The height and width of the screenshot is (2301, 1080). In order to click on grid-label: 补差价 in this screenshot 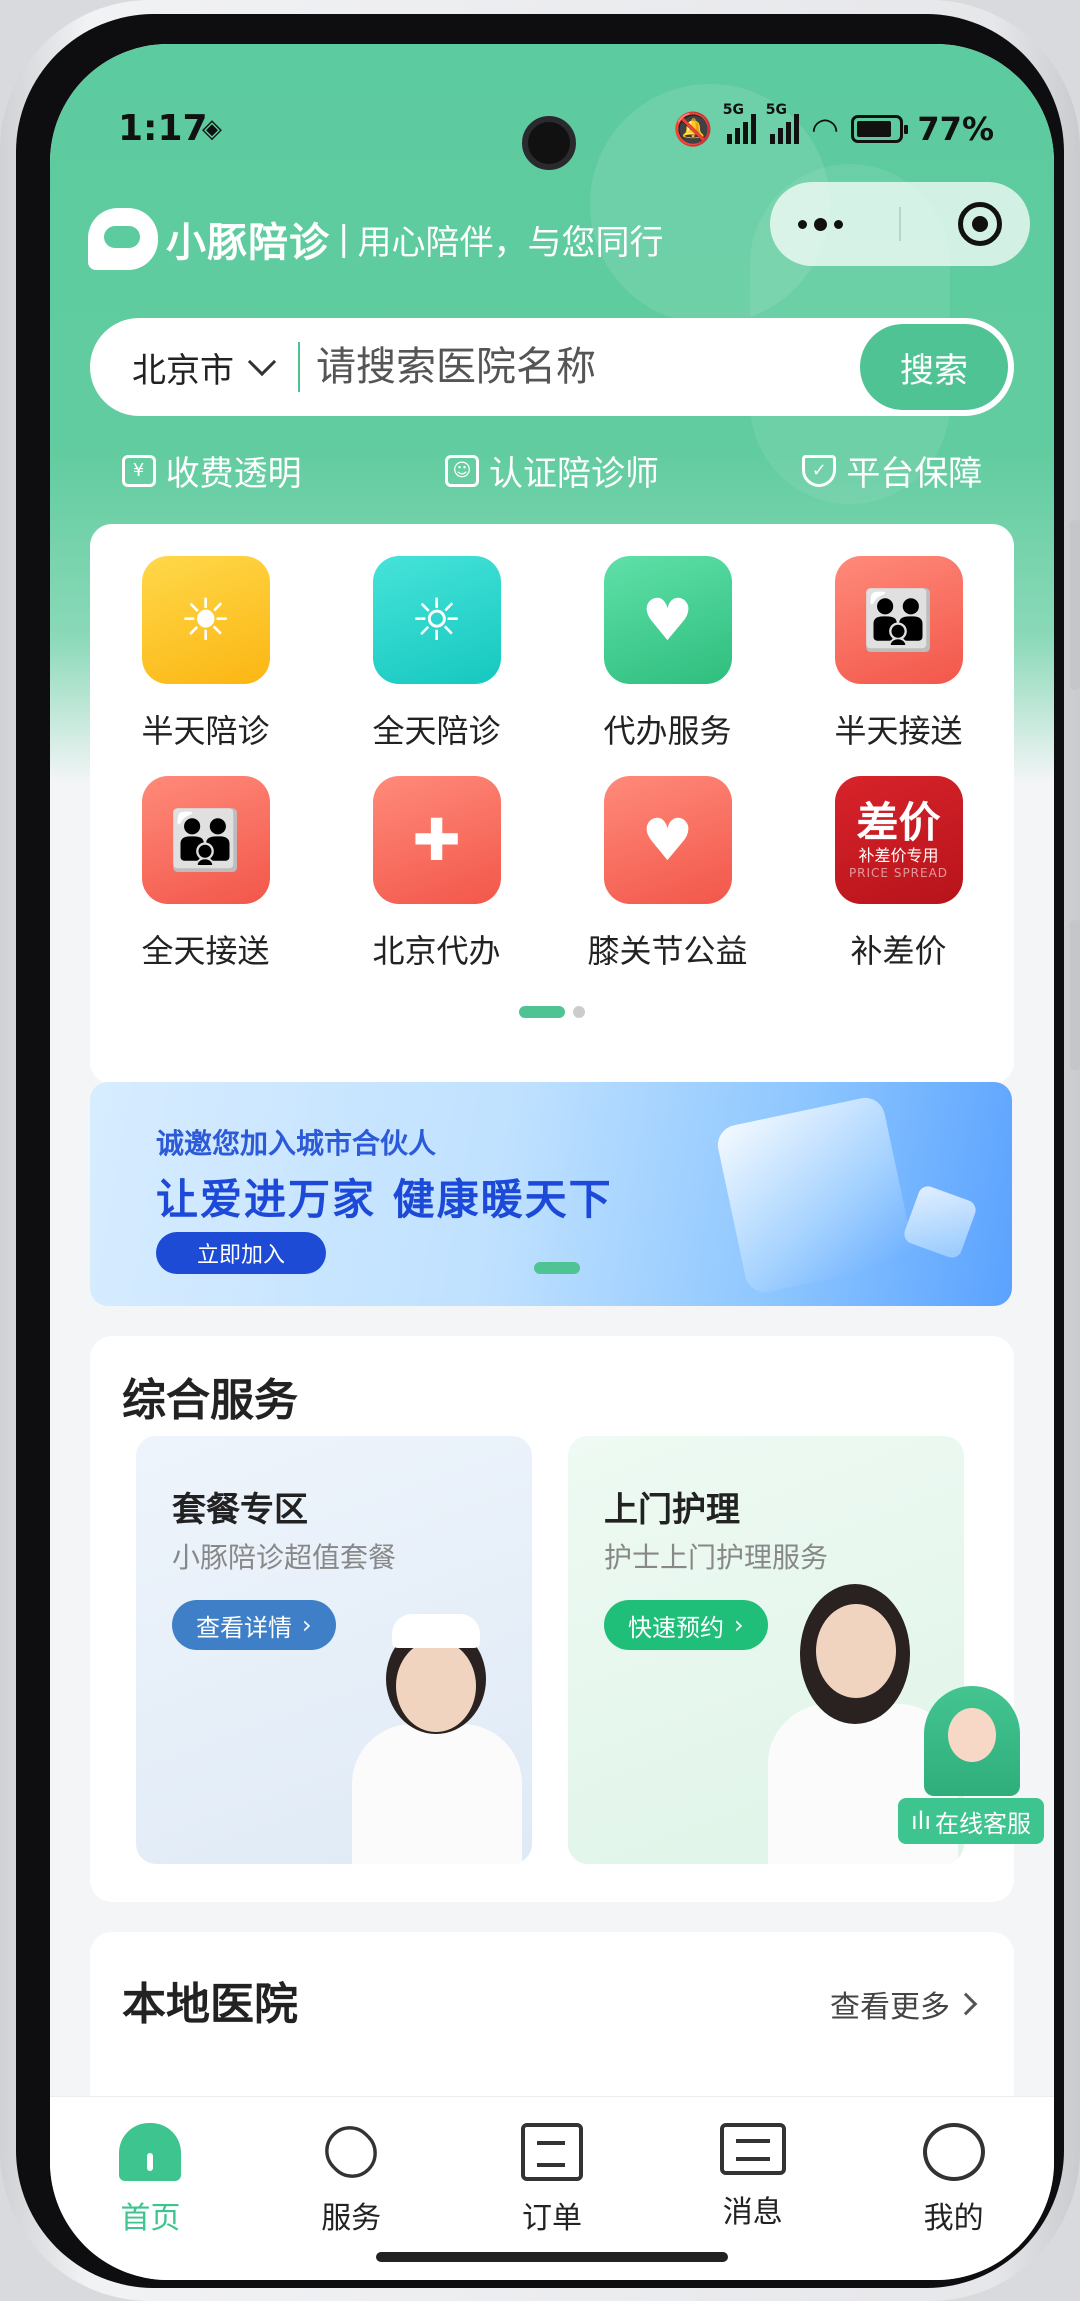, I will do `click(898, 951)`.